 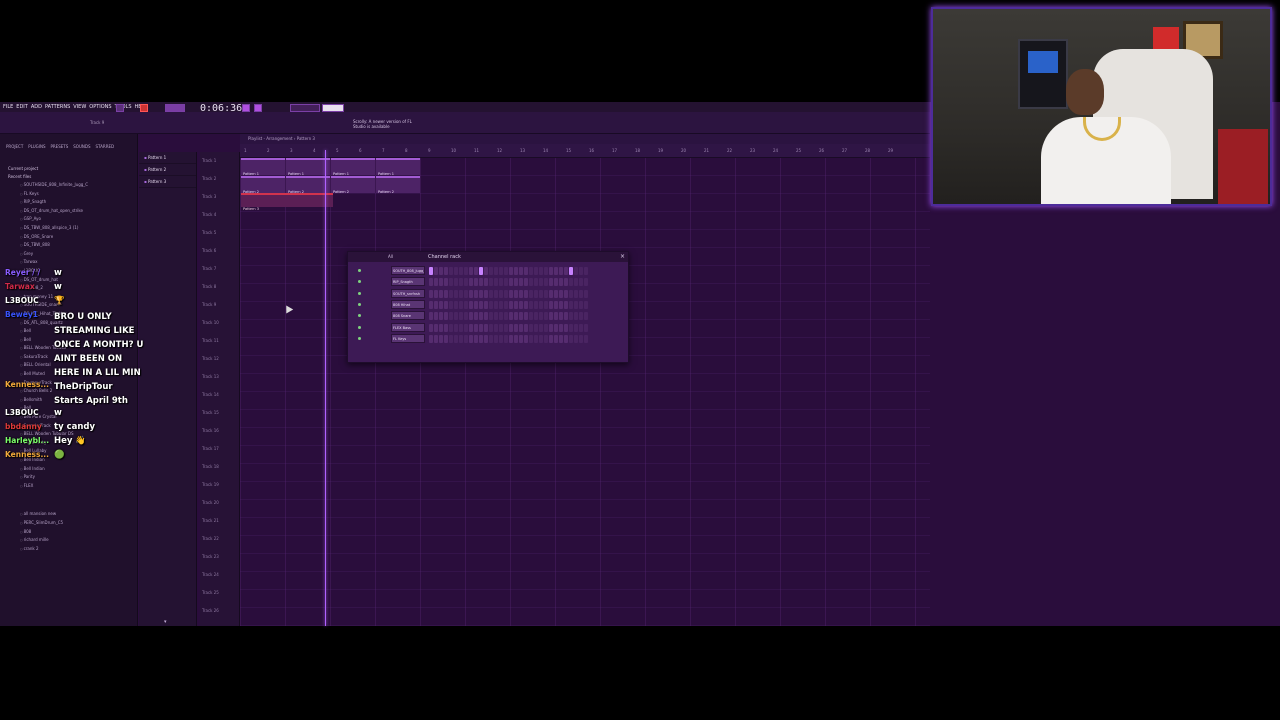 What do you see at coordinates (68, 262) in the screenshot?
I see `browser-file-item: Tarwax` at bounding box center [68, 262].